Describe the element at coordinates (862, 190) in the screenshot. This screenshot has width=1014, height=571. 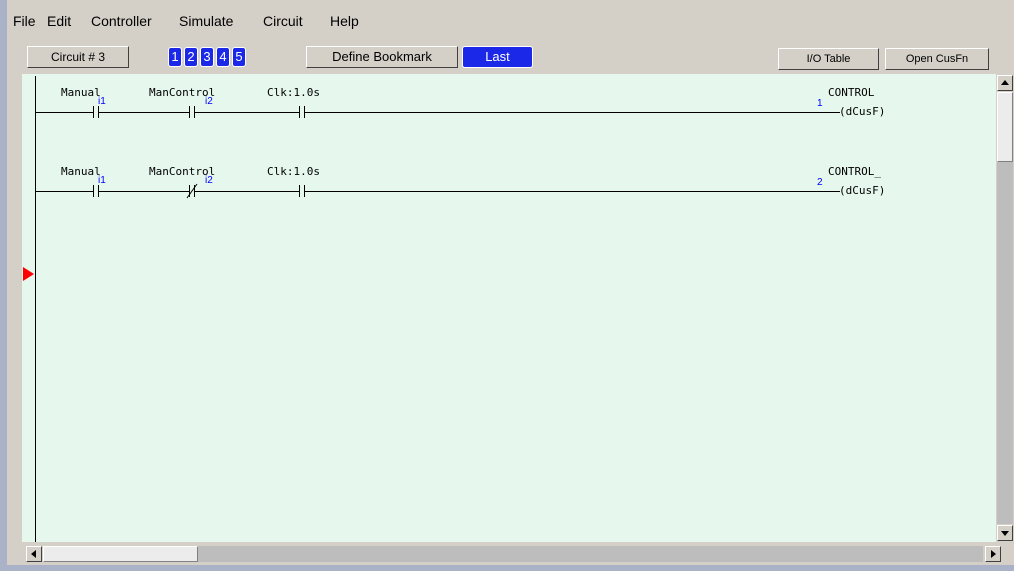
I see `rung-2-coil: (dCusF)` at that location.